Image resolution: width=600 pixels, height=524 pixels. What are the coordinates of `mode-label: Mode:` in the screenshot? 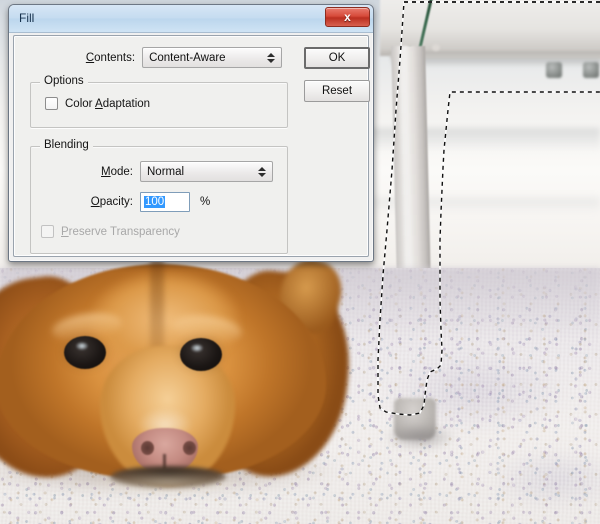 It's located at (87, 172).